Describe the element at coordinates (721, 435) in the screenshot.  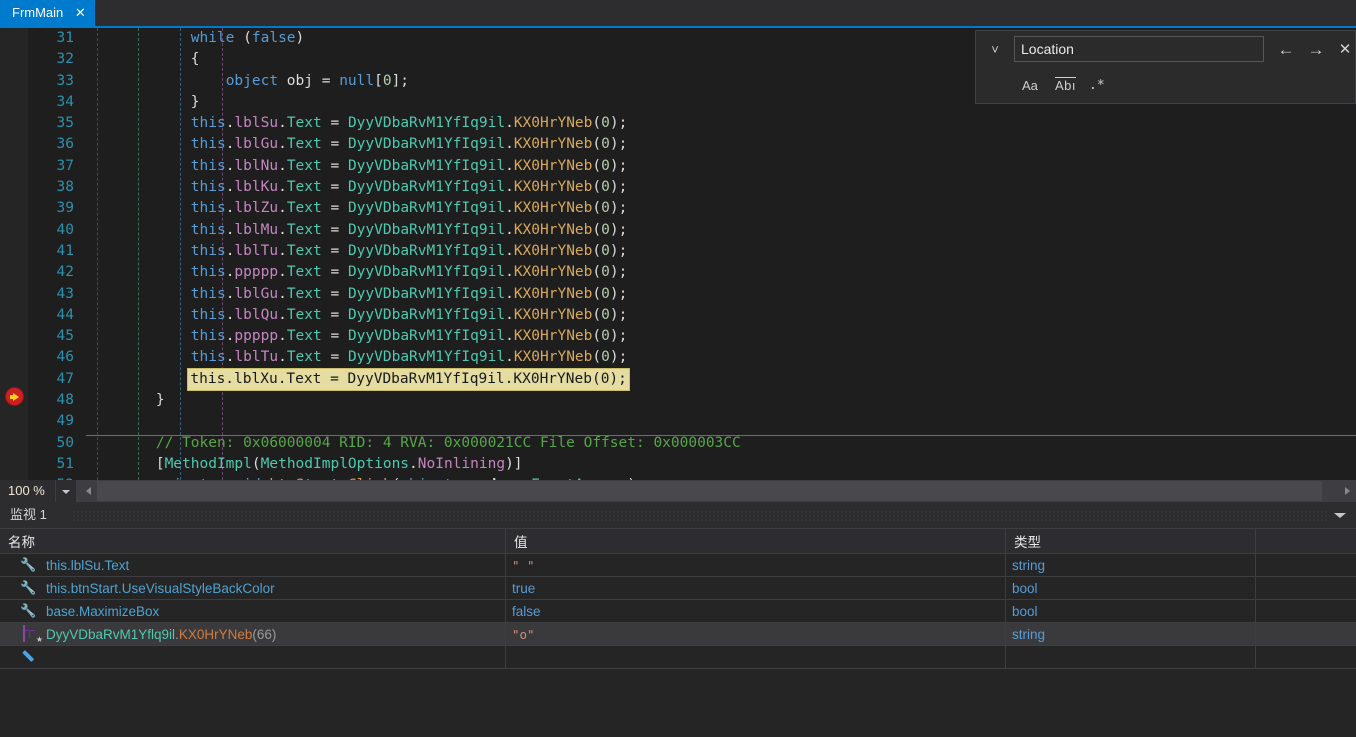
I see `region-separator` at that location.